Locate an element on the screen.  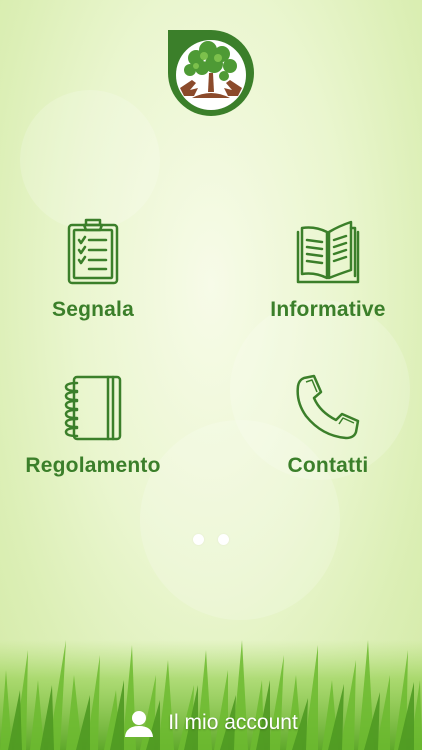
menu-item-contatti: Contatti is located at coordinates (328, 426).